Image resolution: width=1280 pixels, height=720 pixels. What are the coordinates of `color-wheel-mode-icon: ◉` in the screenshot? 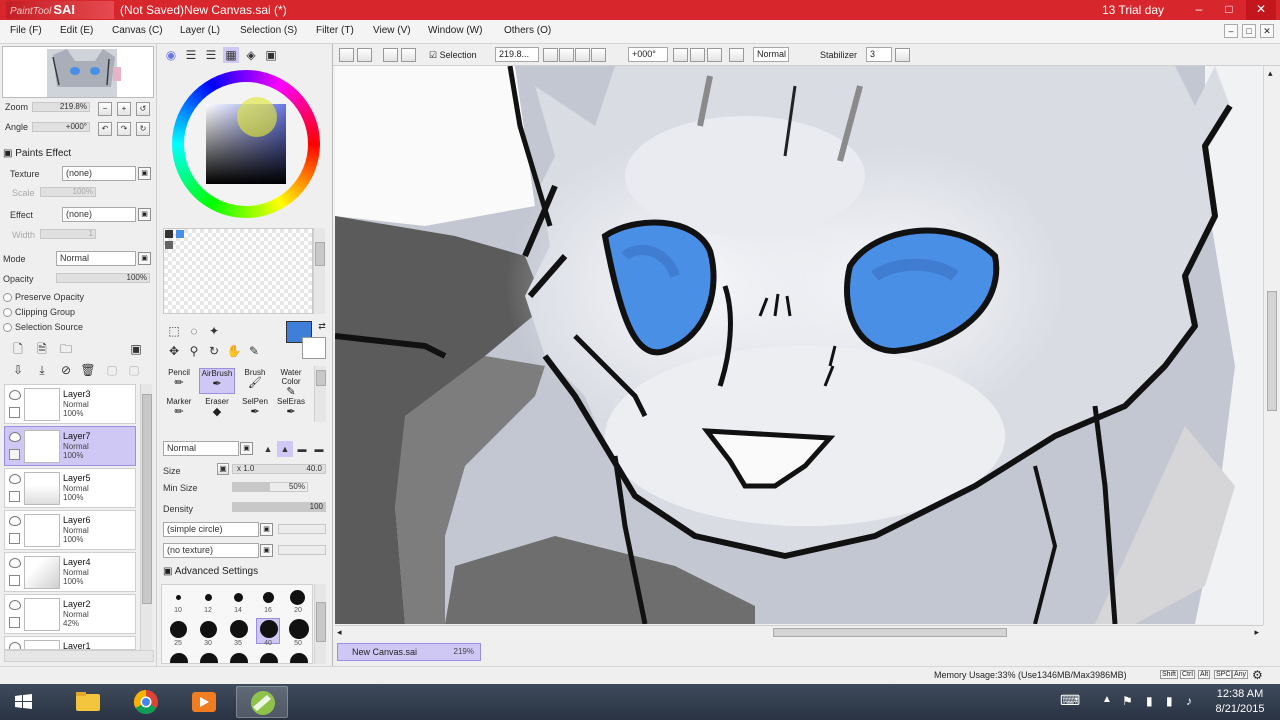 It's located at (171, 55).